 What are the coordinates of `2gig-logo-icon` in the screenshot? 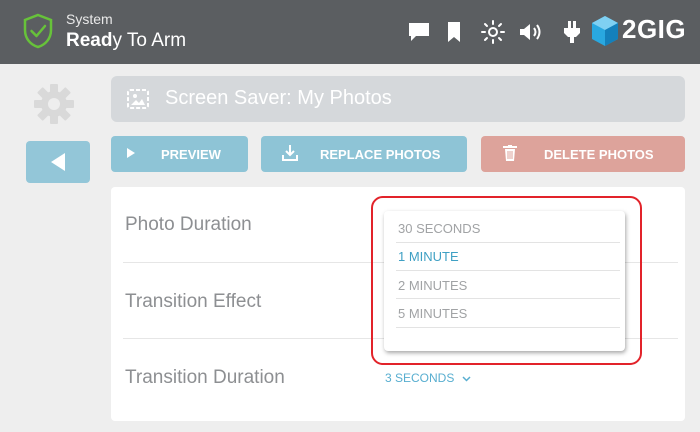 It's located at (605, 31).